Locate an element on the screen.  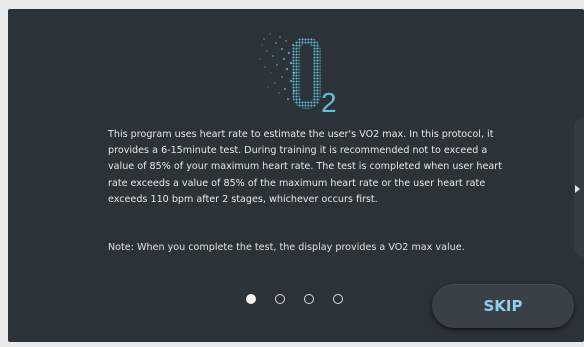
chevron-right-icon is located at coordinates (577, 189).